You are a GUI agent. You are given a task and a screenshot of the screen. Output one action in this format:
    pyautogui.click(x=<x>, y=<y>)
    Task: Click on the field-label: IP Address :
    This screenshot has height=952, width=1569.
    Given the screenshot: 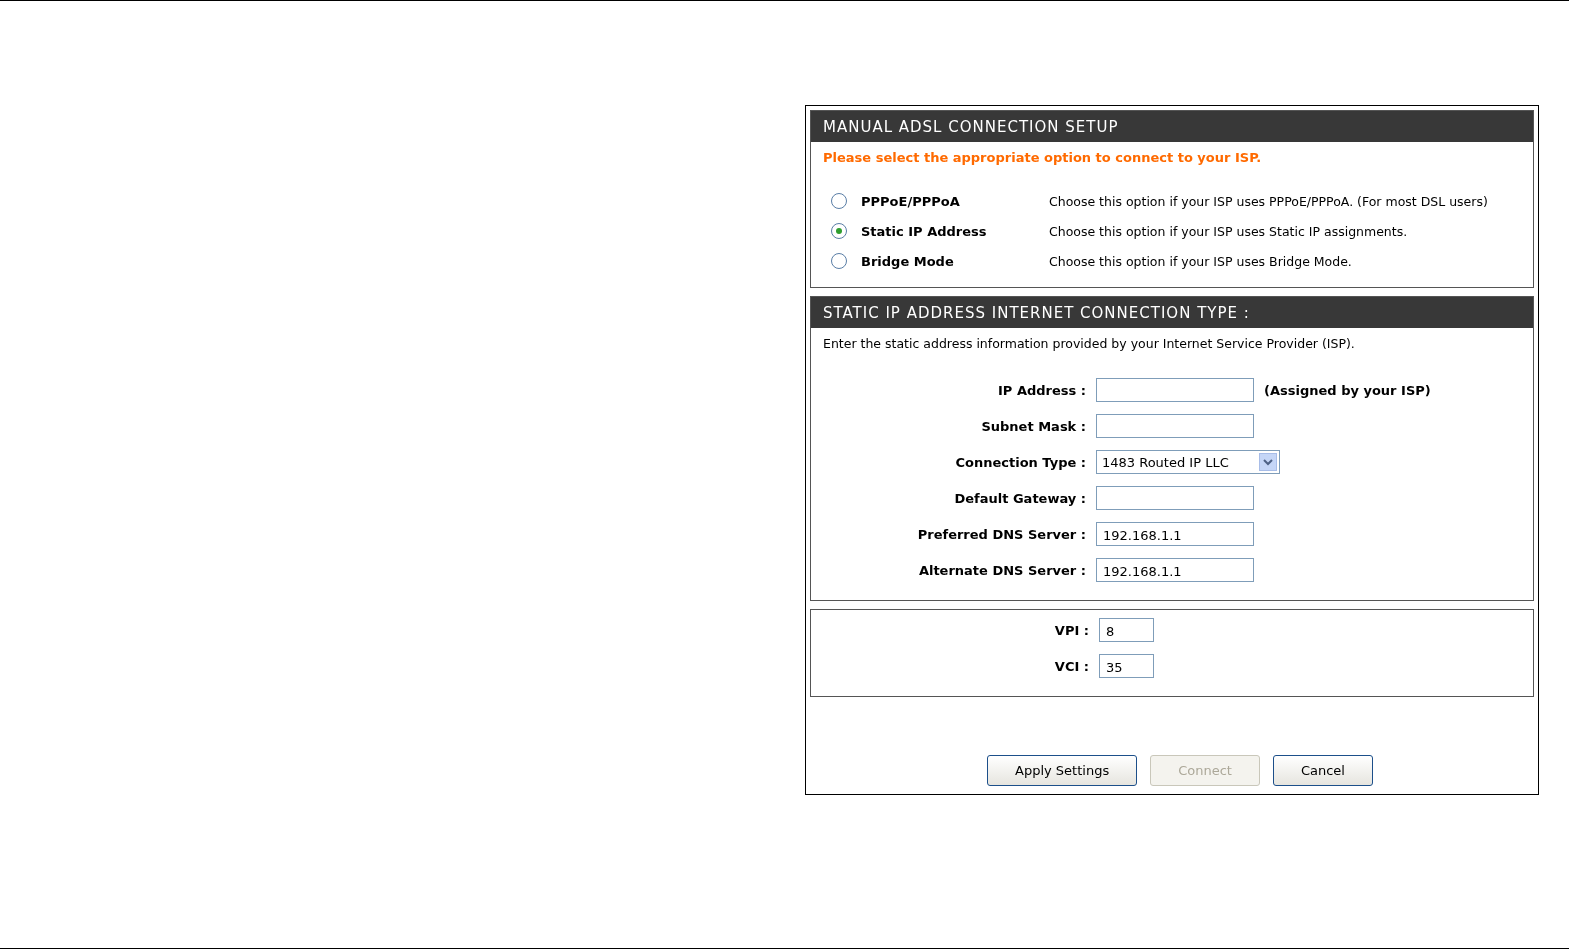 What is the action you would take?
    pyautogui.click(x=1042, y=390)
    